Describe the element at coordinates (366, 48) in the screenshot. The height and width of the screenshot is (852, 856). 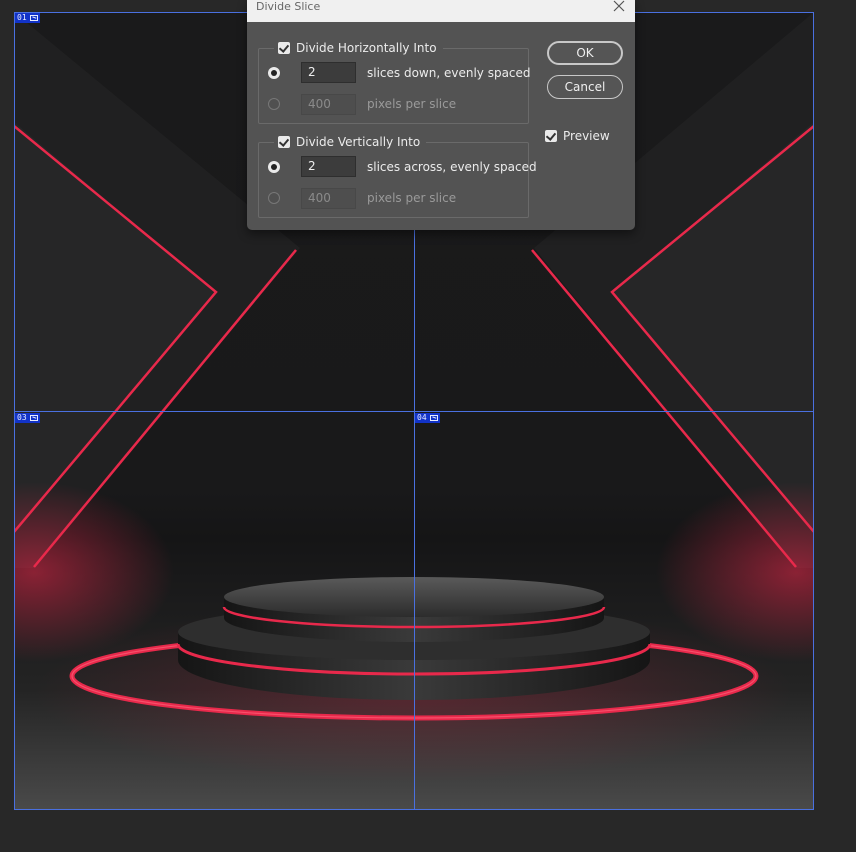
I see `divide-horizontally-label: Divide Horizontally Into` at that location.